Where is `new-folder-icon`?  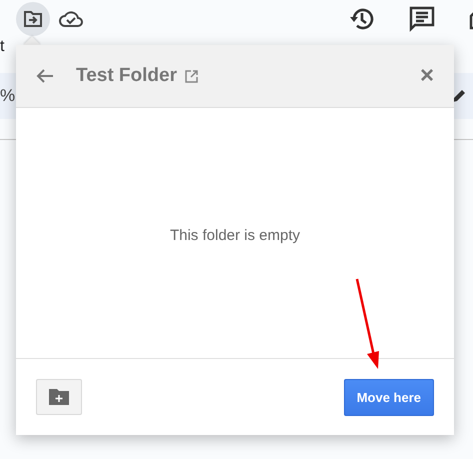
new-folder-icon is located at coordinates (59, 397).